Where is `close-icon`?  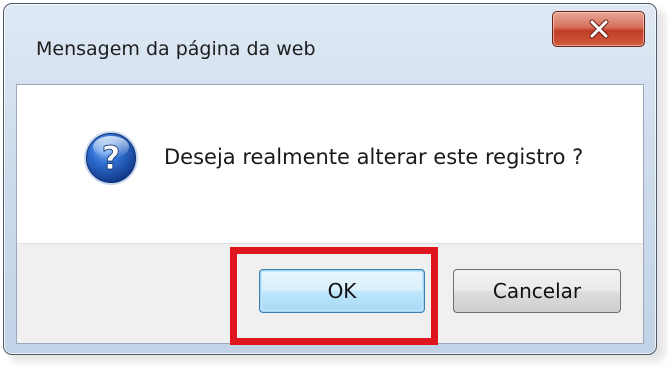 close-icon is located at coordinates (598, 29).